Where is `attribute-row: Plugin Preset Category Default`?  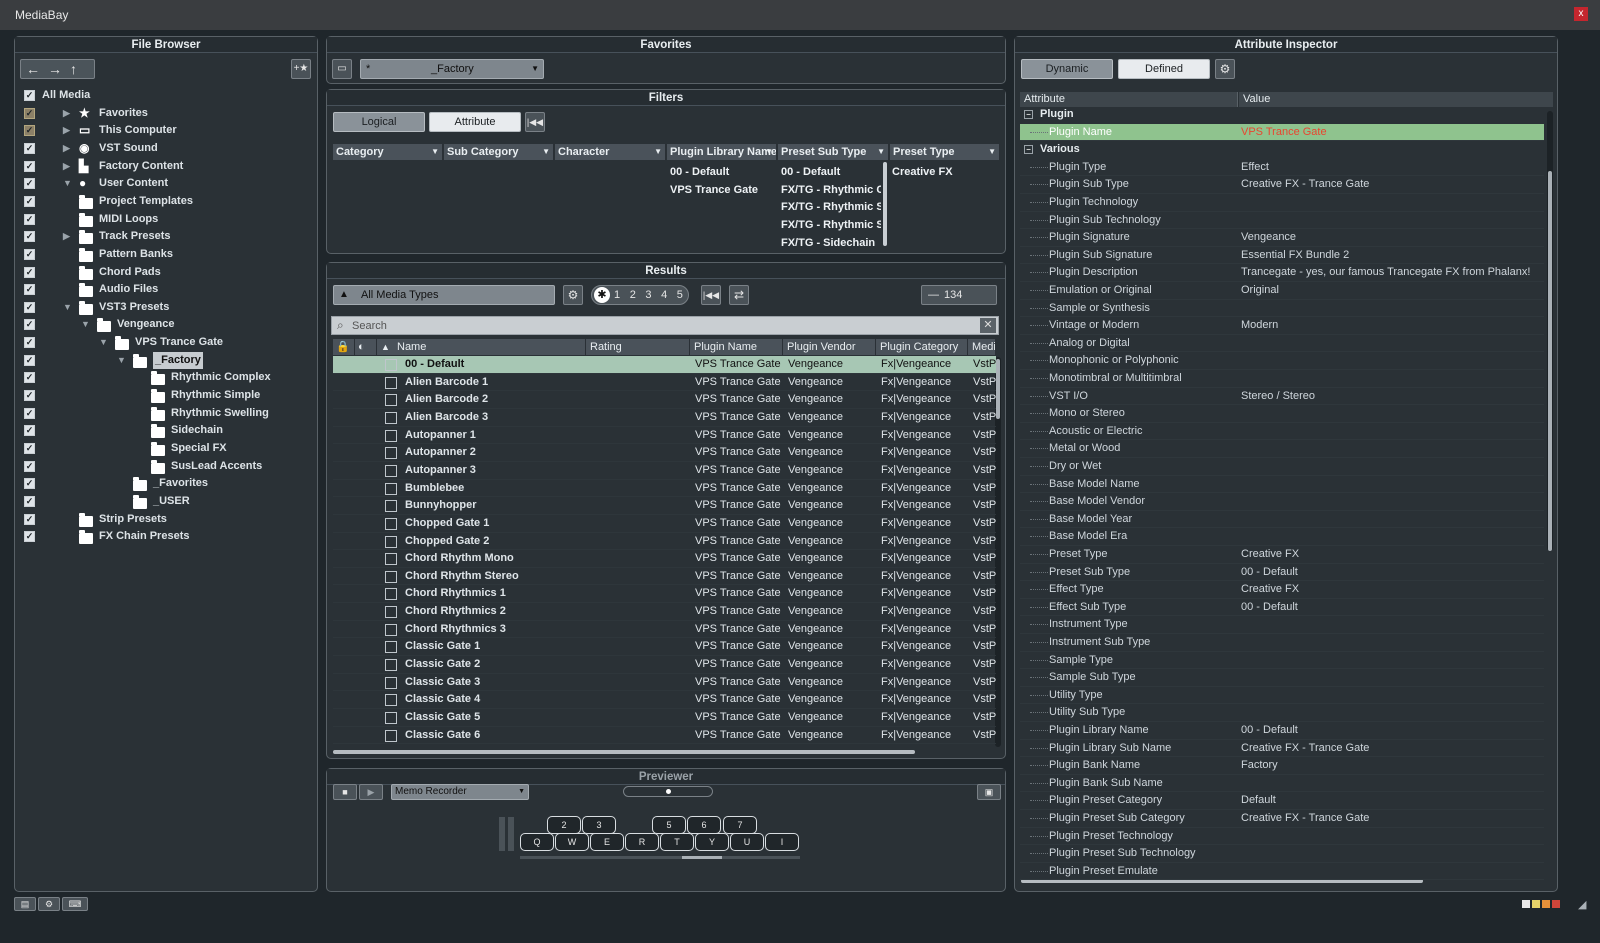 attribute-row: Plugin Preset Category Default is located at coordinates (1282, 801).